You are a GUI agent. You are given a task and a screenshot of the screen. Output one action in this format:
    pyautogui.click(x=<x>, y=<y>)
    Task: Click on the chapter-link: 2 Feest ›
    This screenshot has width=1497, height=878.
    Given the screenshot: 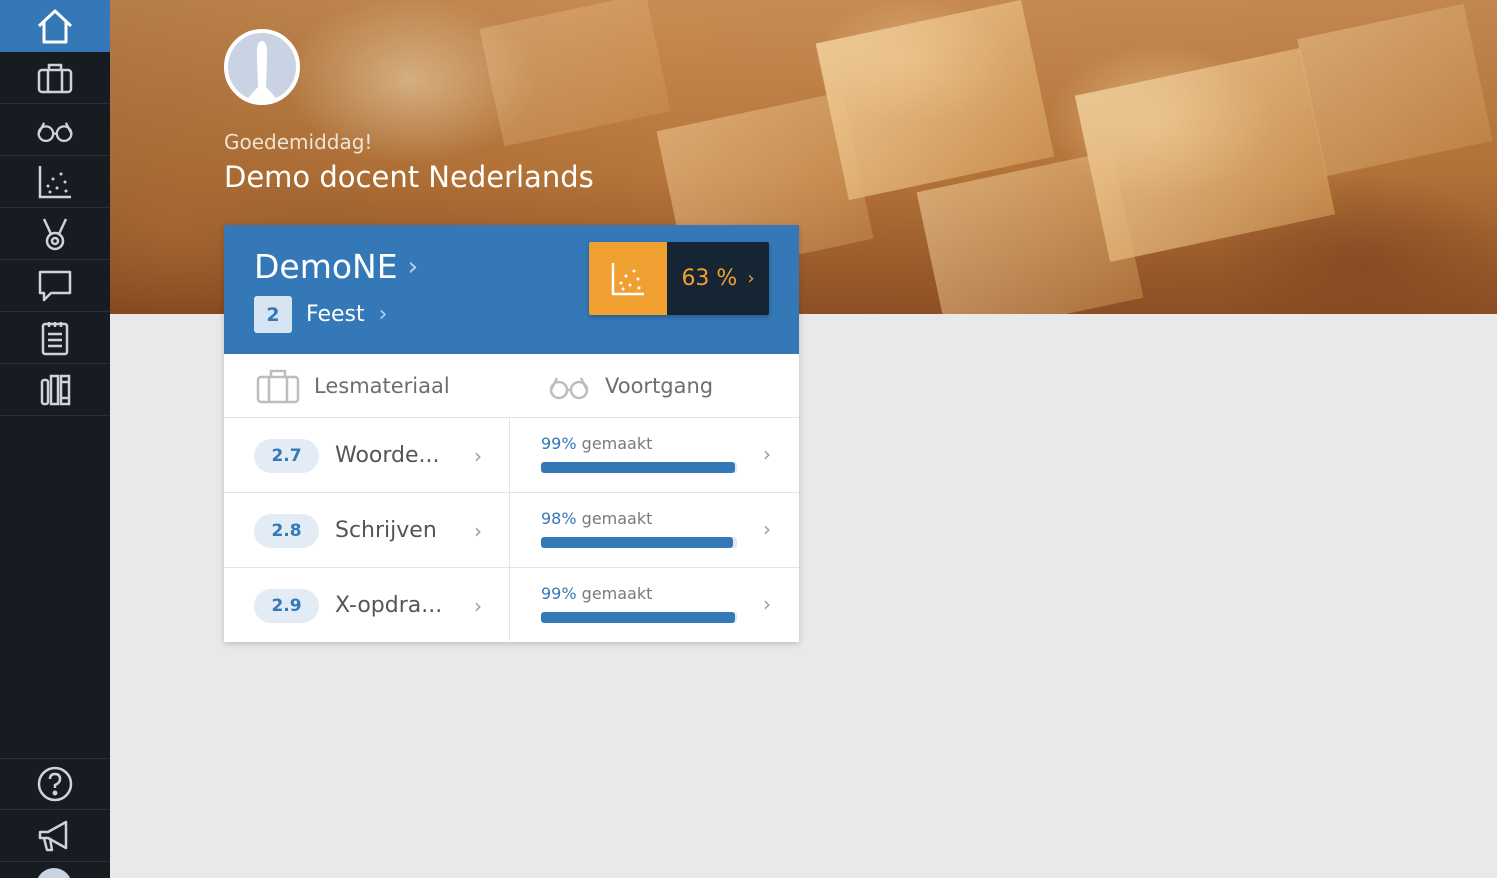 What is the action you would take?
    pyautogui.click(x=320, y=314)
    